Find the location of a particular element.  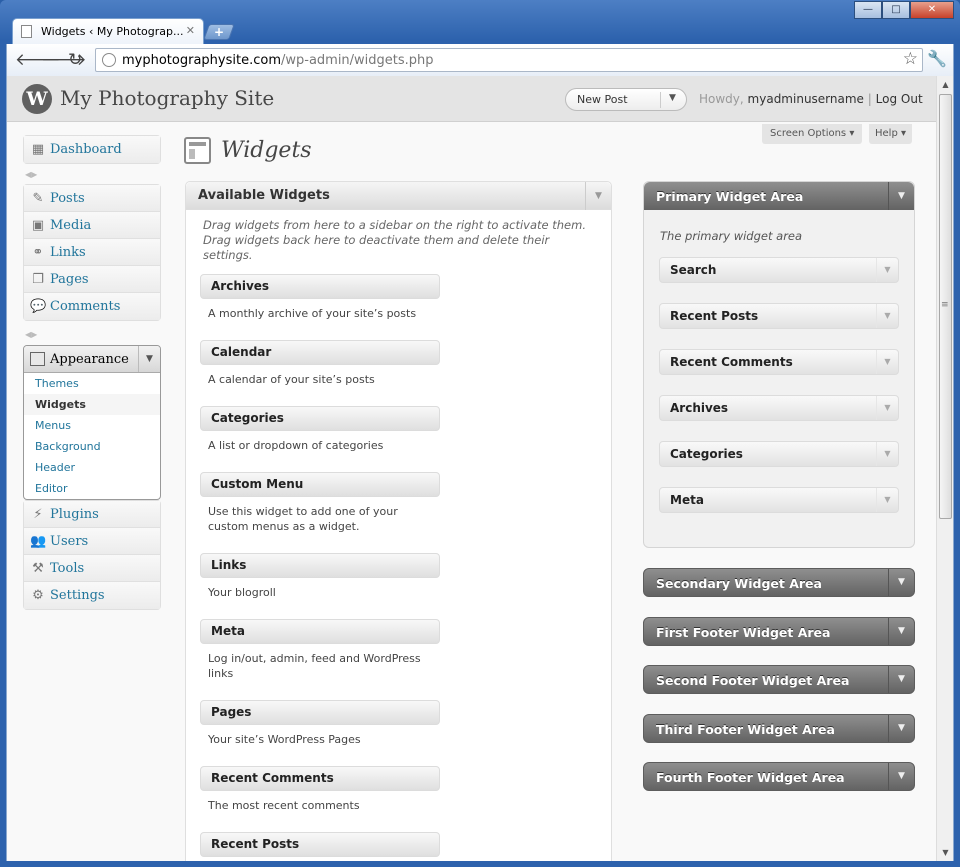

primary-widget-area-header: Primary Widget Area ▼ is located at coordinates (779, 196).